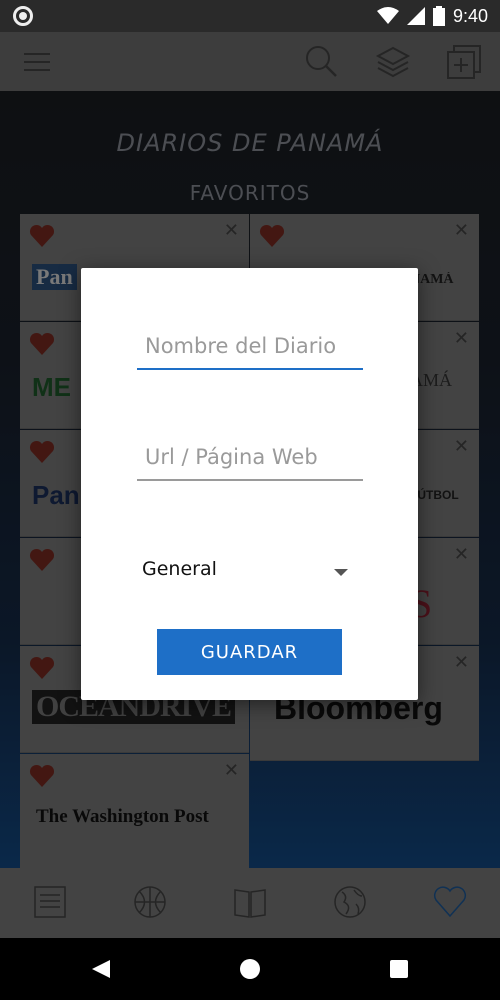  I want to click on home-icon, so click(250, 969).